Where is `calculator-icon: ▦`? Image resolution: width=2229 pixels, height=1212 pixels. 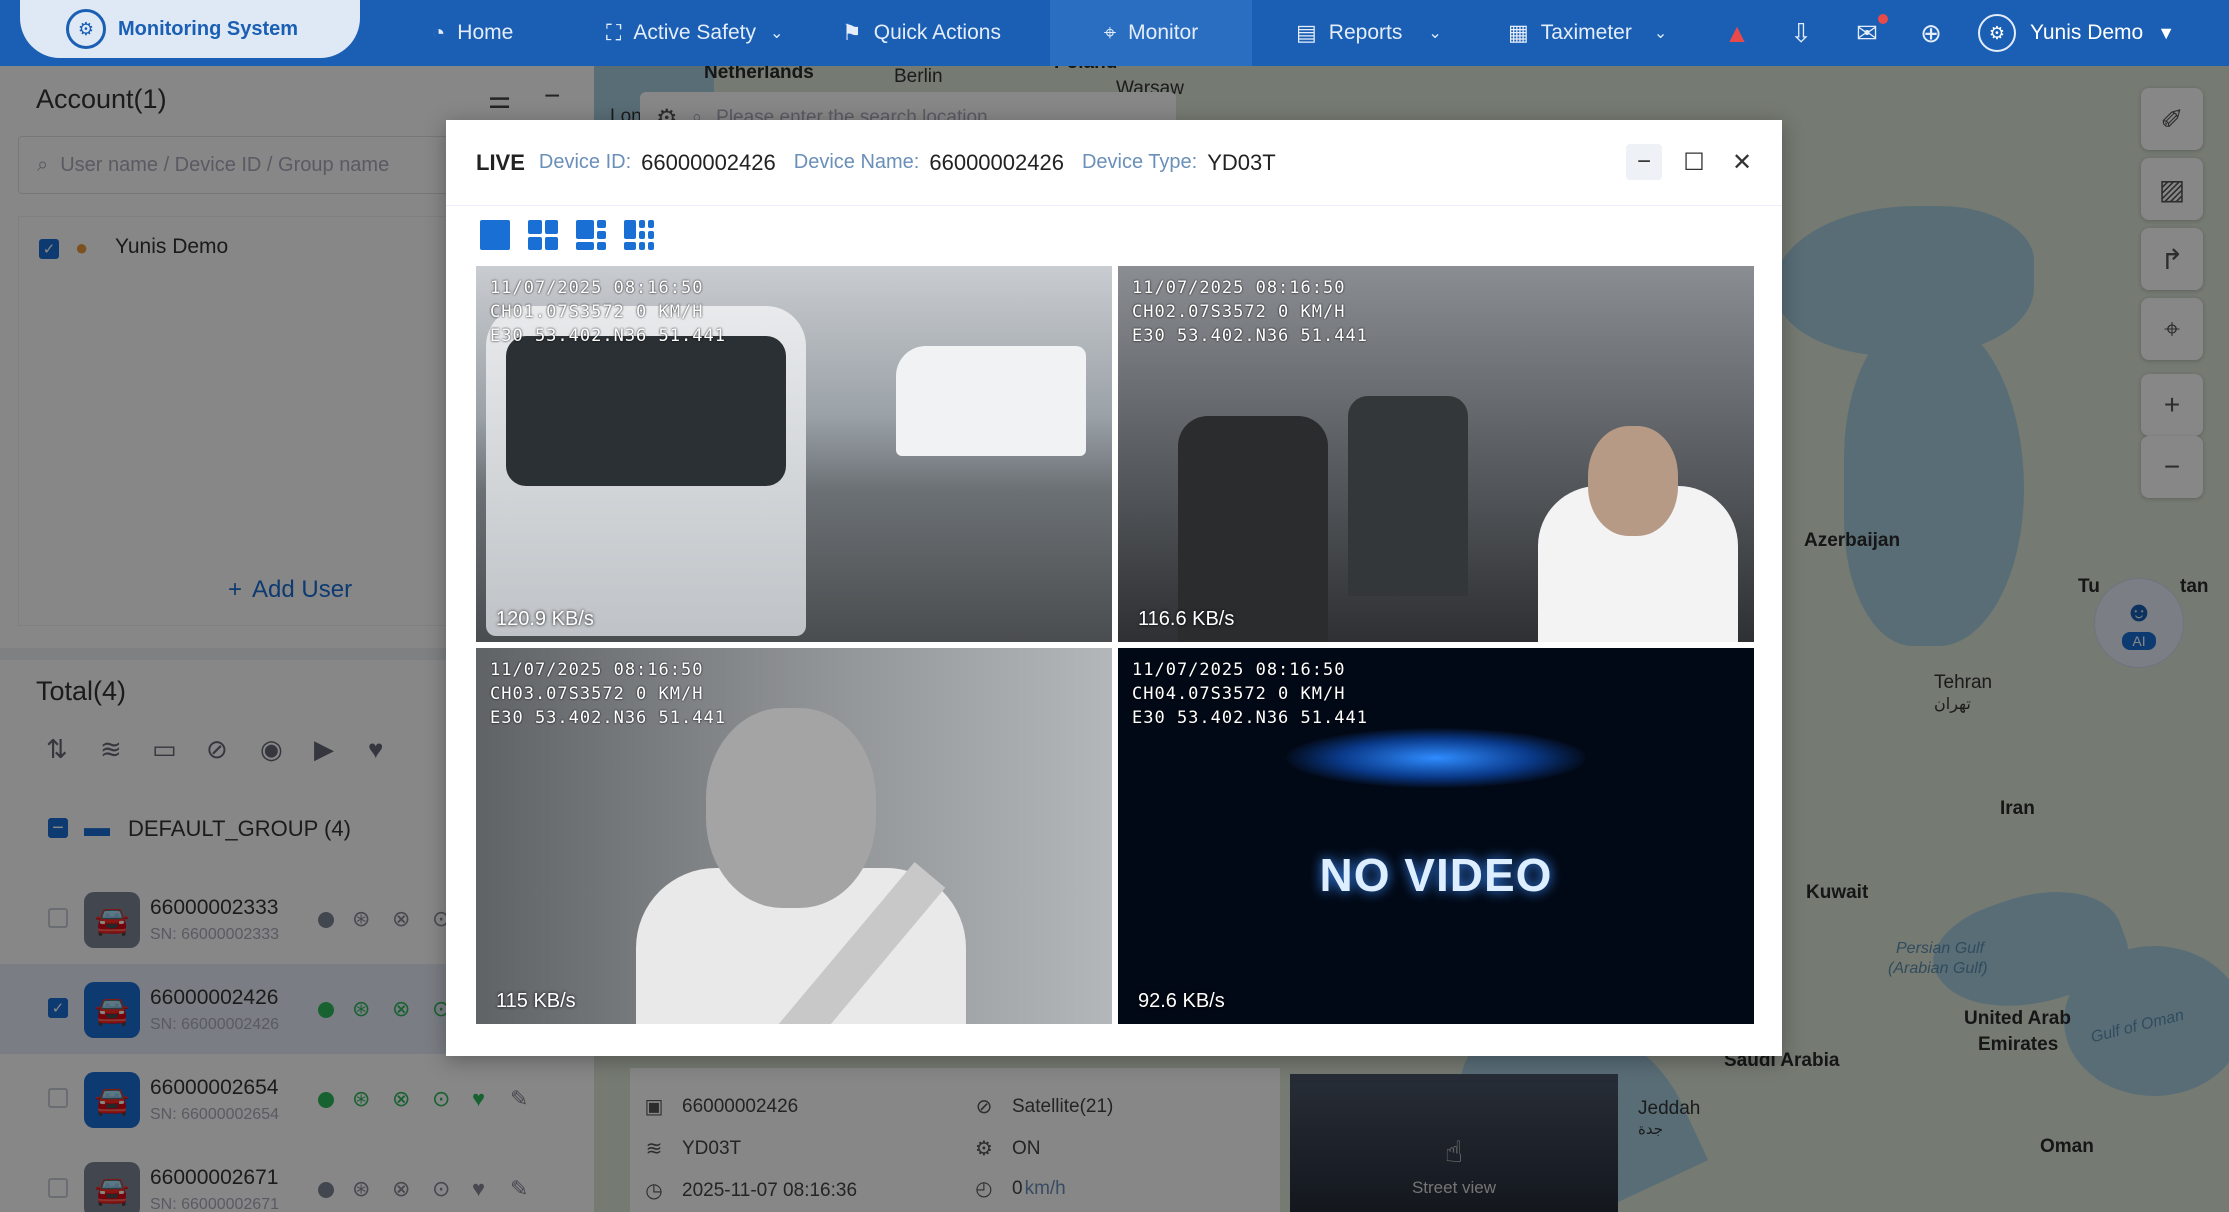
calculator-icon: ▦ is located at coordinates (1518, 32).